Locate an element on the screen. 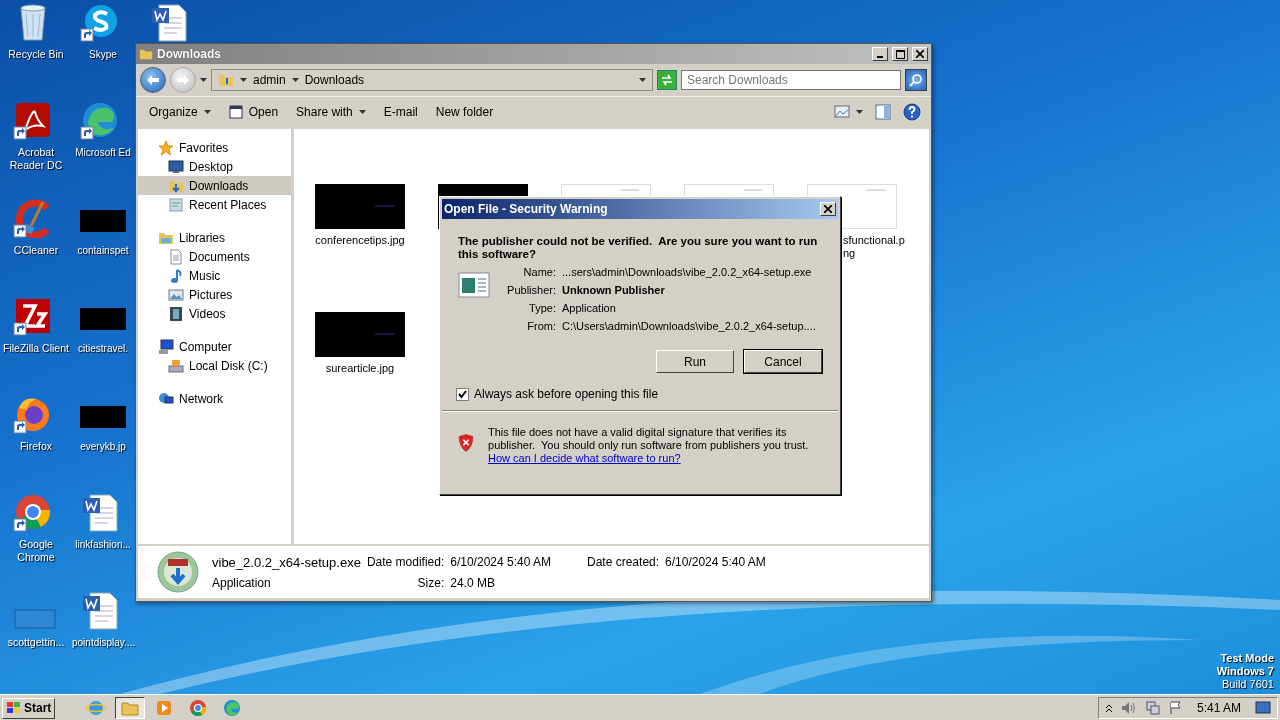 The width and height of the screenshot is (1280, 720). chevron-icon is located at coordinates (1108, 708).